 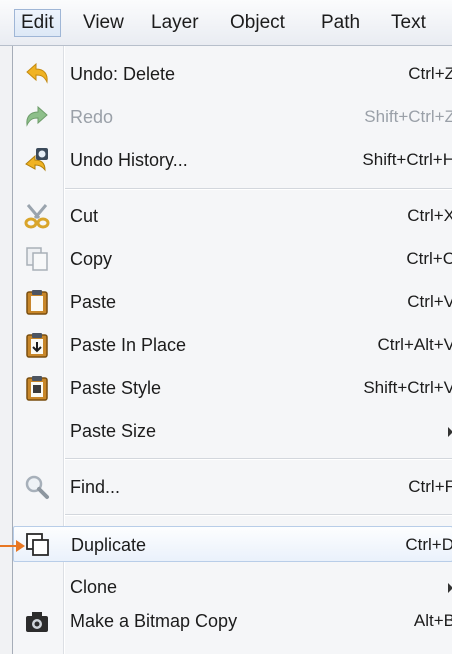 I want to click on menu-item-copy: Copy Ctrl+C, so click(x=232, y=259).